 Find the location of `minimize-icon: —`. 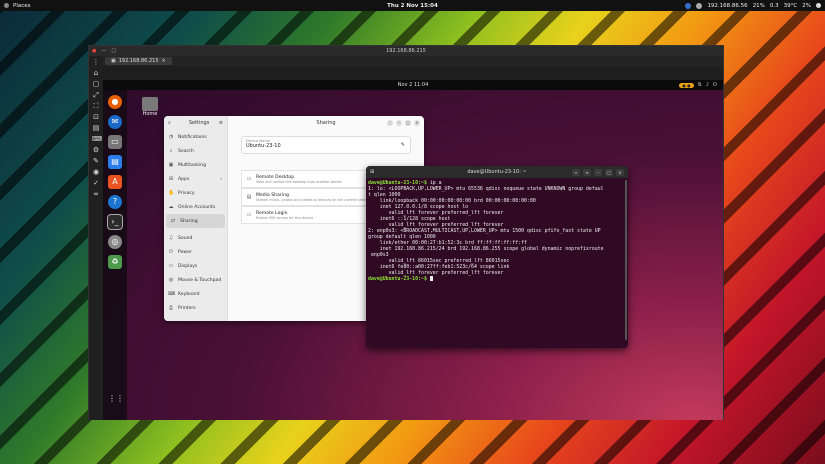

minimize-icon: — is located at coordinates (103, 51).